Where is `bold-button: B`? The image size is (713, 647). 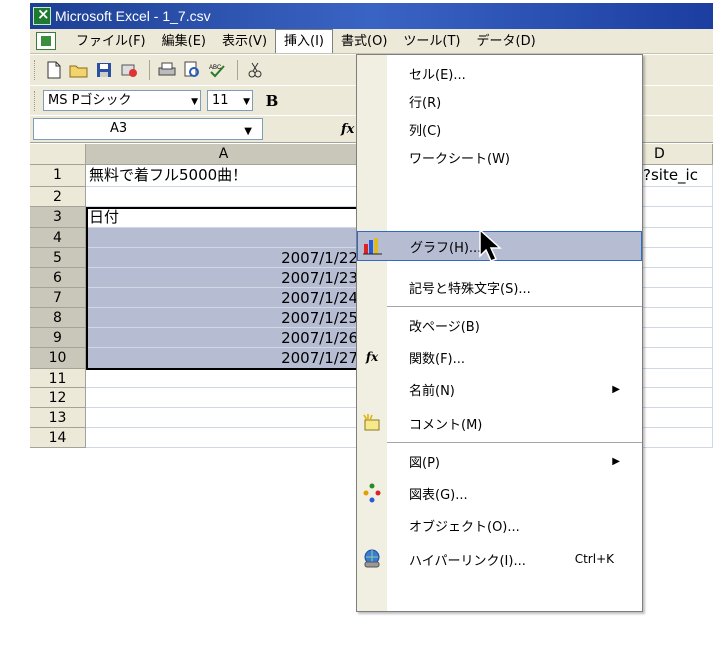 bold-button: B is located at coordinates (272, 101).